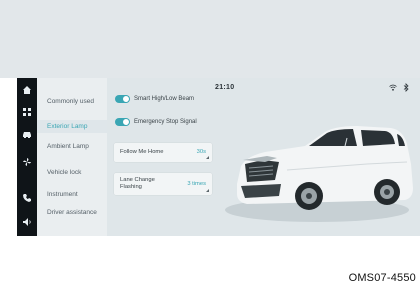  I want to click on menu-item-exterior-lamp: Exterior Lamp, so click(72, 126).